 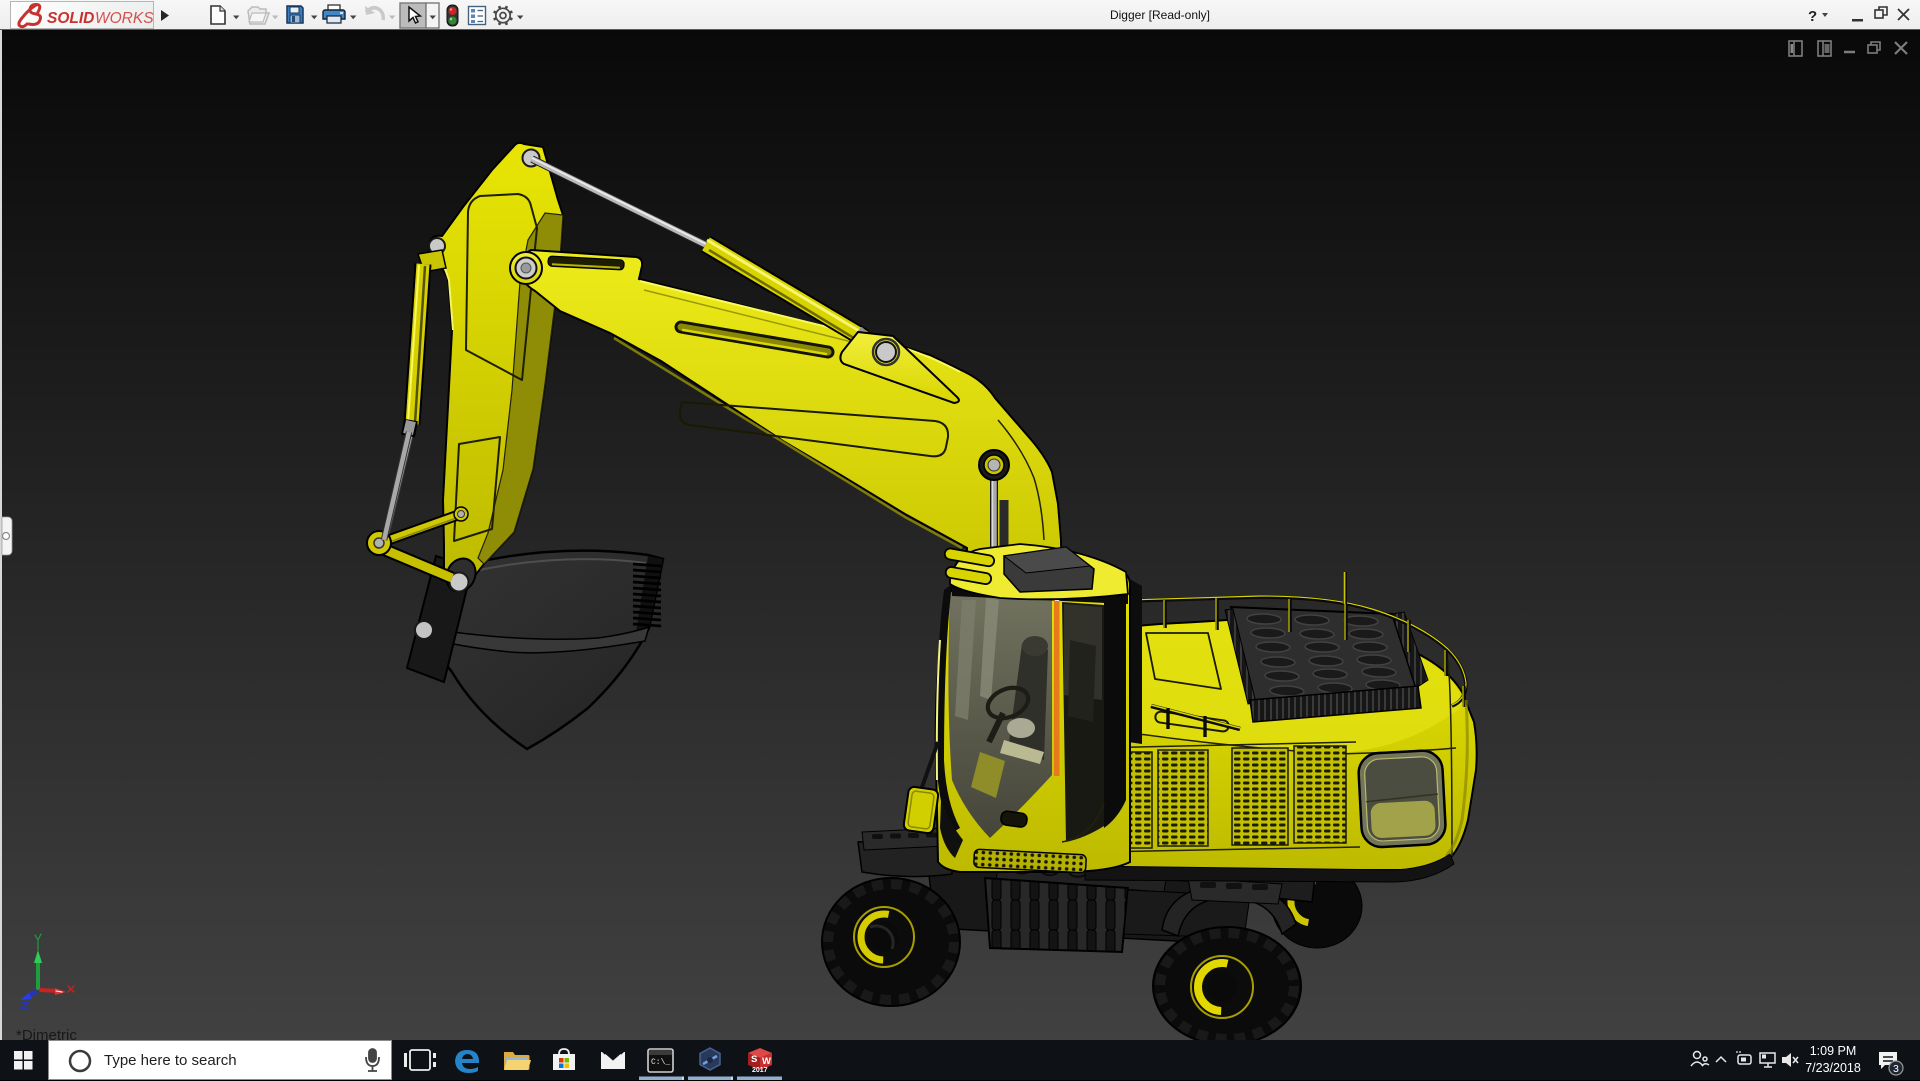 What do you see at coordinates (46, 1033) in the screenshot?
I see `svg-text: *Dimetric` at bounding box center [46, 1033].